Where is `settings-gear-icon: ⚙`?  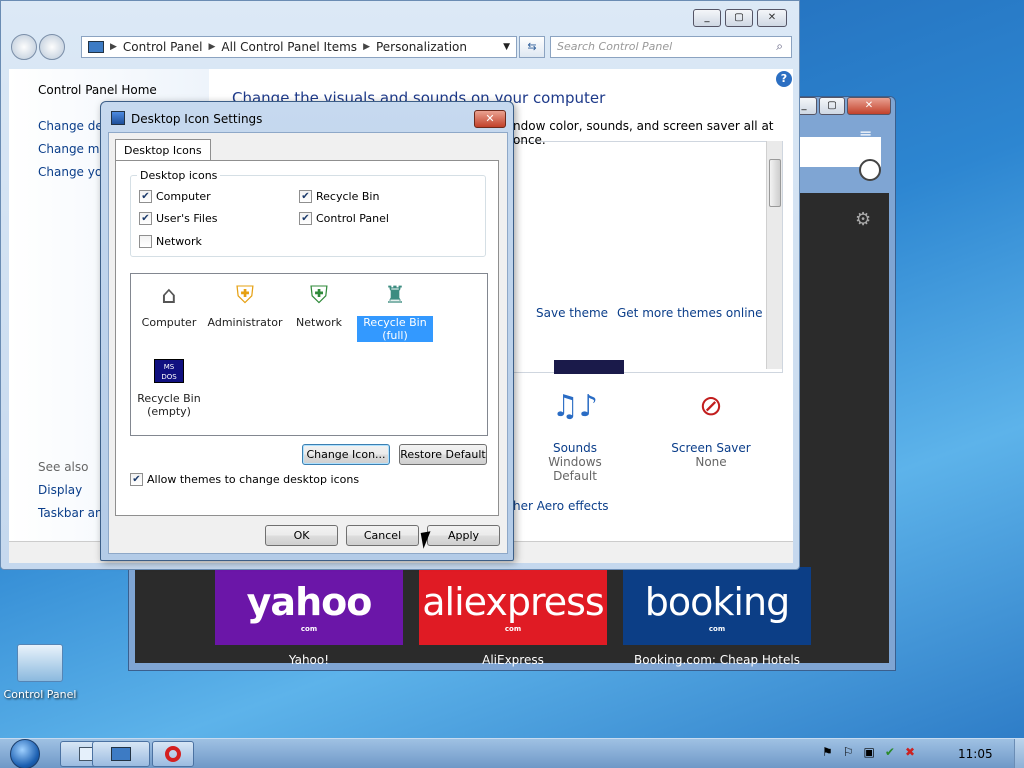 settings-gear-icon: ⚙ is located at coordinates (863, 219).